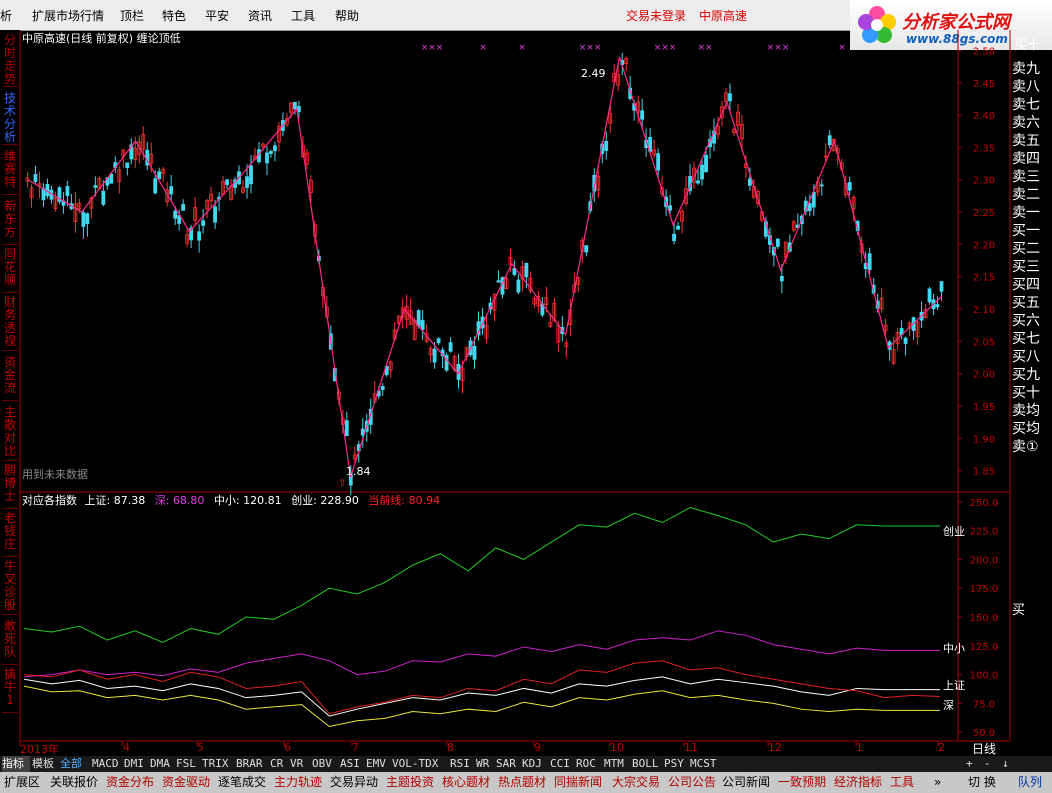 Image resolution: width=1052 pixels, height=793 pixels. What do you see at coordinates (590, 48) in the screenshot?
I see `top-signal-mark: ×××` at bounding box center [590, 48].